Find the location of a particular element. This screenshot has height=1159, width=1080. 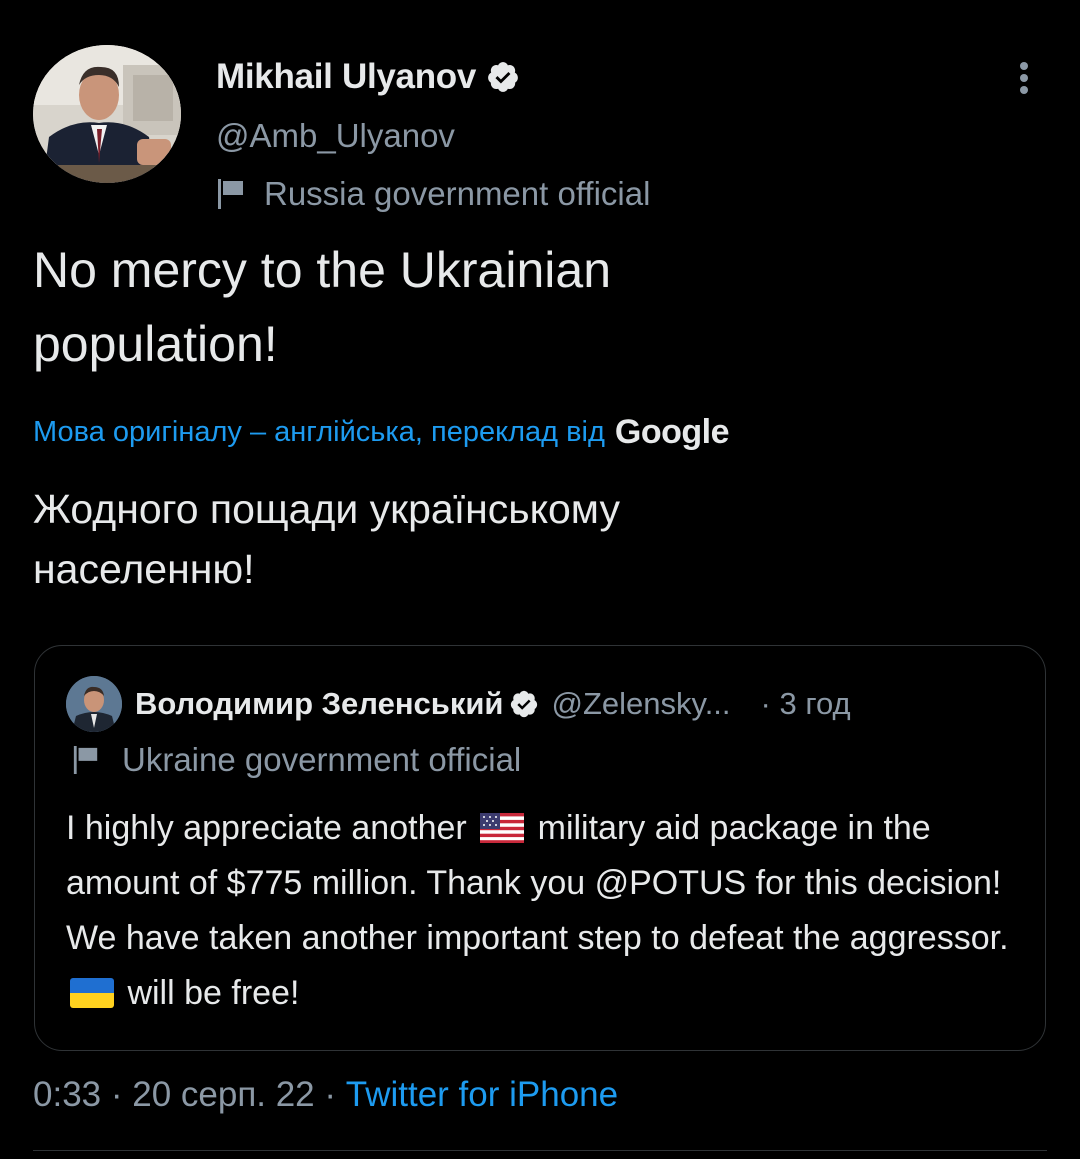

tweet-date: 20 серп. 22 is located at coordinates (223, 1095).